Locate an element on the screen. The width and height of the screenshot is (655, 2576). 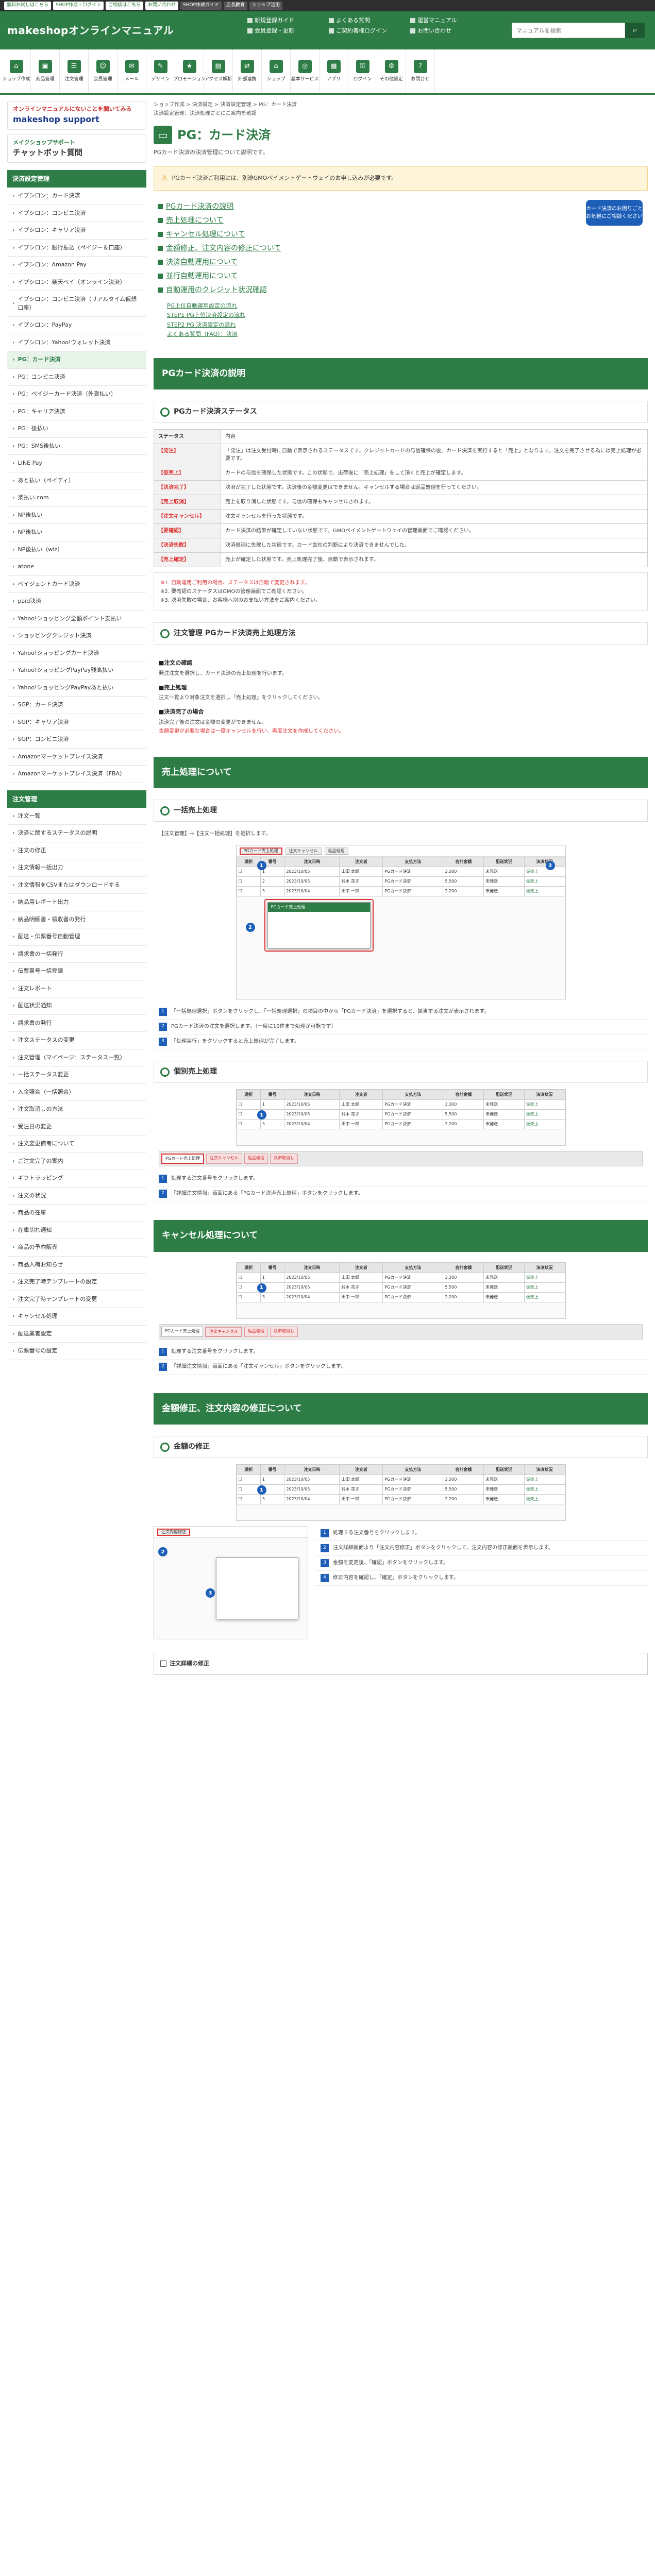
sidebar-item: イプシロン：キャリア決済 is located at coordinates (76, 231).